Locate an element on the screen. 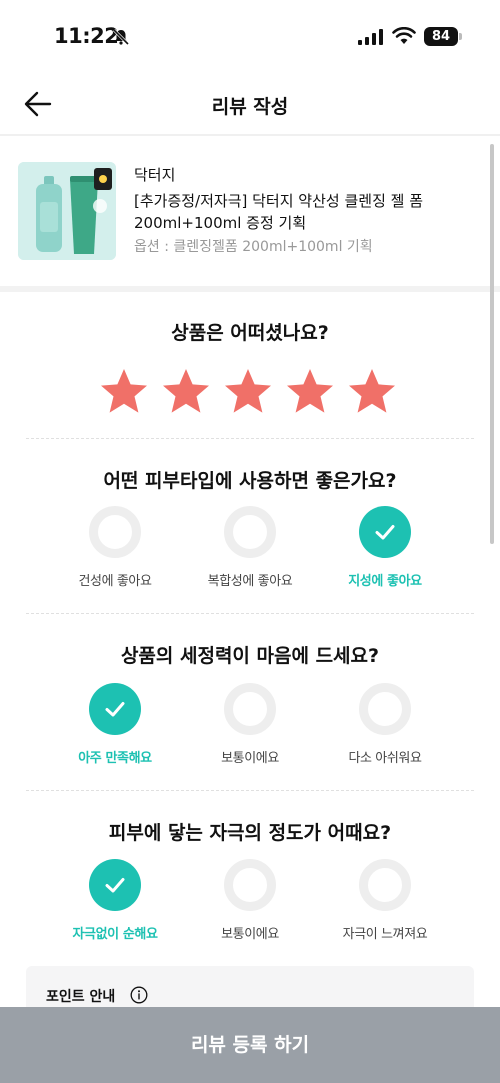 This screenshot has width=500, height=1083. skin-type-options: 건성에 좋아요 복합성에 좋아요 지성에 좋아요 is located at coordinates (250, 549).